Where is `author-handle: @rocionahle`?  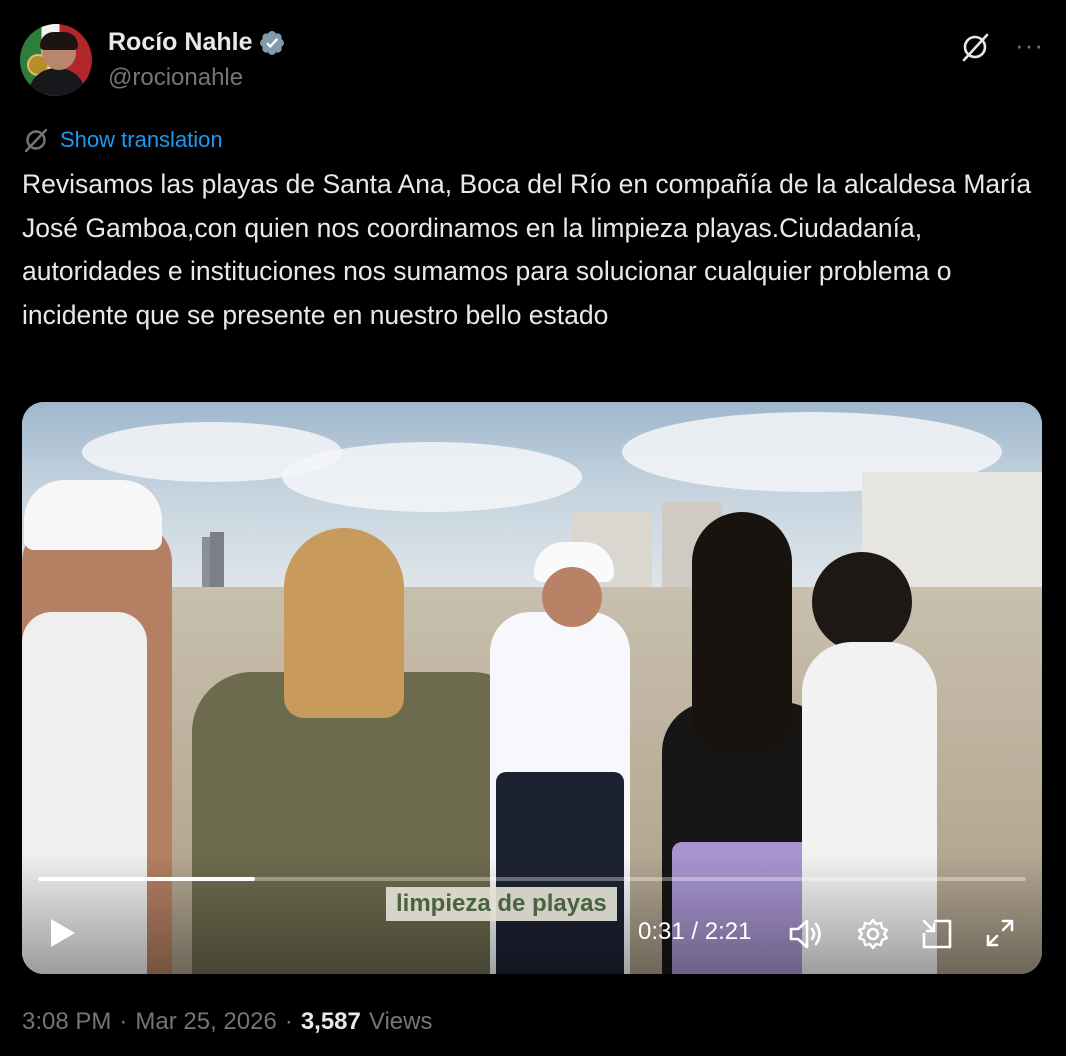
author-handle: @rocionahle is located at coordinates (175, 78).